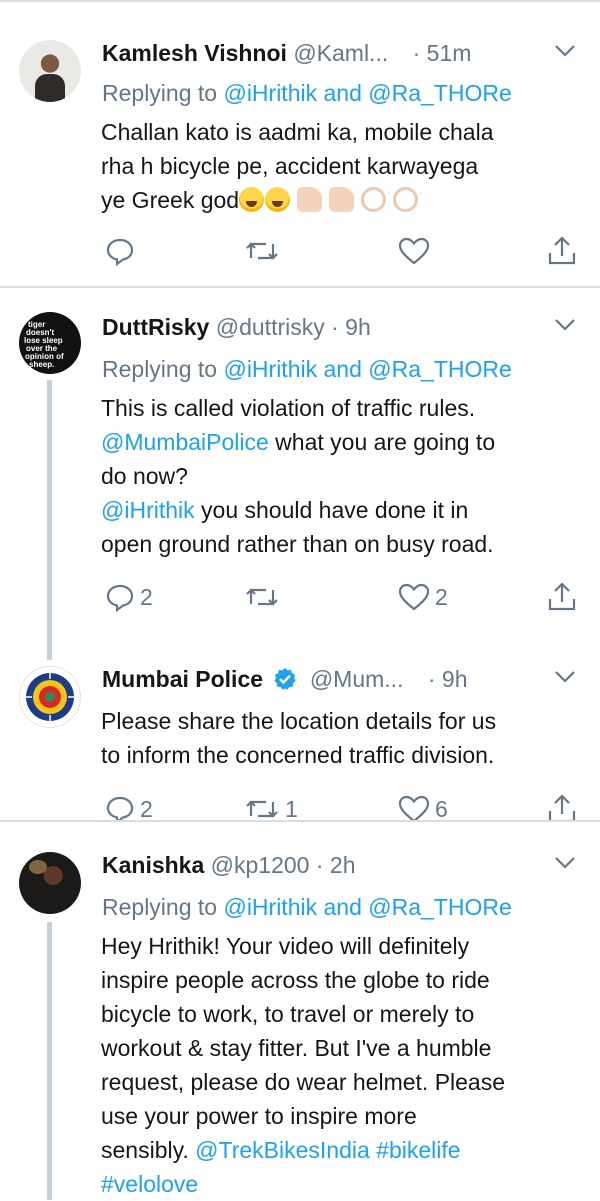 The height and width of the screenshot is (1201, 600). What do you see at coordinates (565, 863) in the screenshot?
I see `chevron-down-icon` at bounding box center [565, 863].